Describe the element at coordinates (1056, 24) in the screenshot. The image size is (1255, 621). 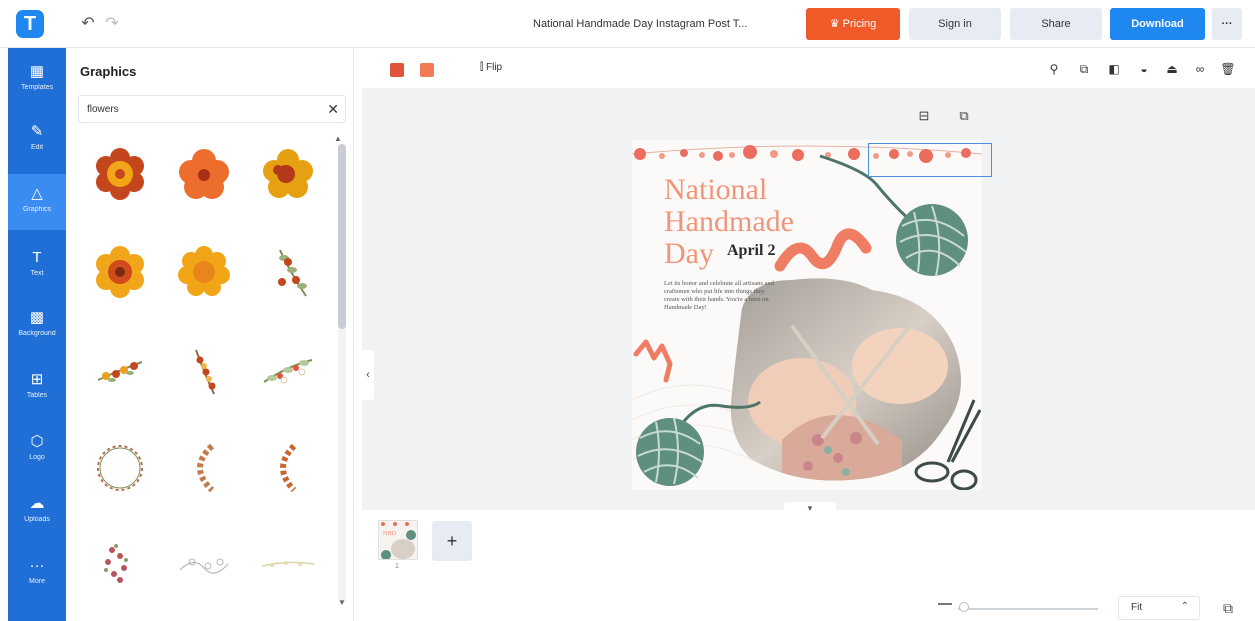
I see `share-button: Share` at that location.